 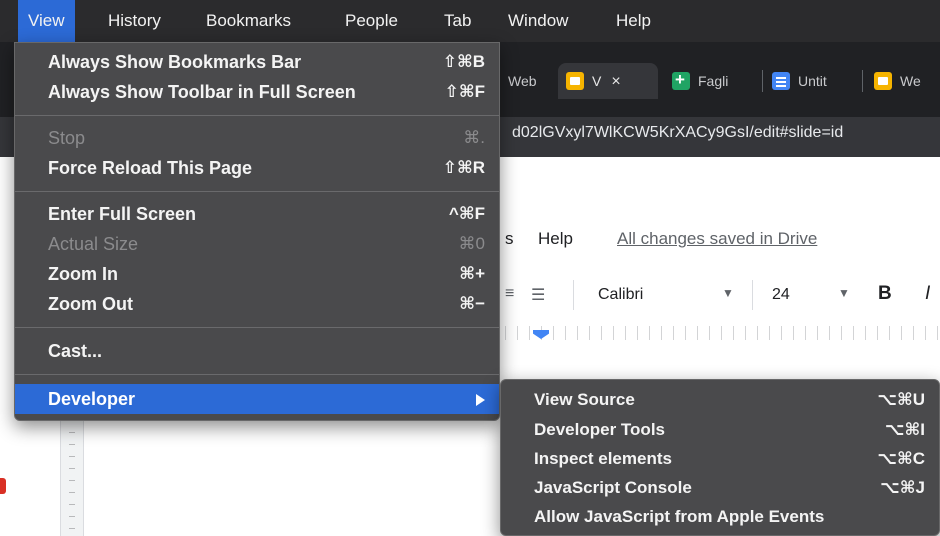 What do you see at coordinates (538, 21) in the screenshot?
I see `menubar-window: Window` at bounding box center [538, 21].